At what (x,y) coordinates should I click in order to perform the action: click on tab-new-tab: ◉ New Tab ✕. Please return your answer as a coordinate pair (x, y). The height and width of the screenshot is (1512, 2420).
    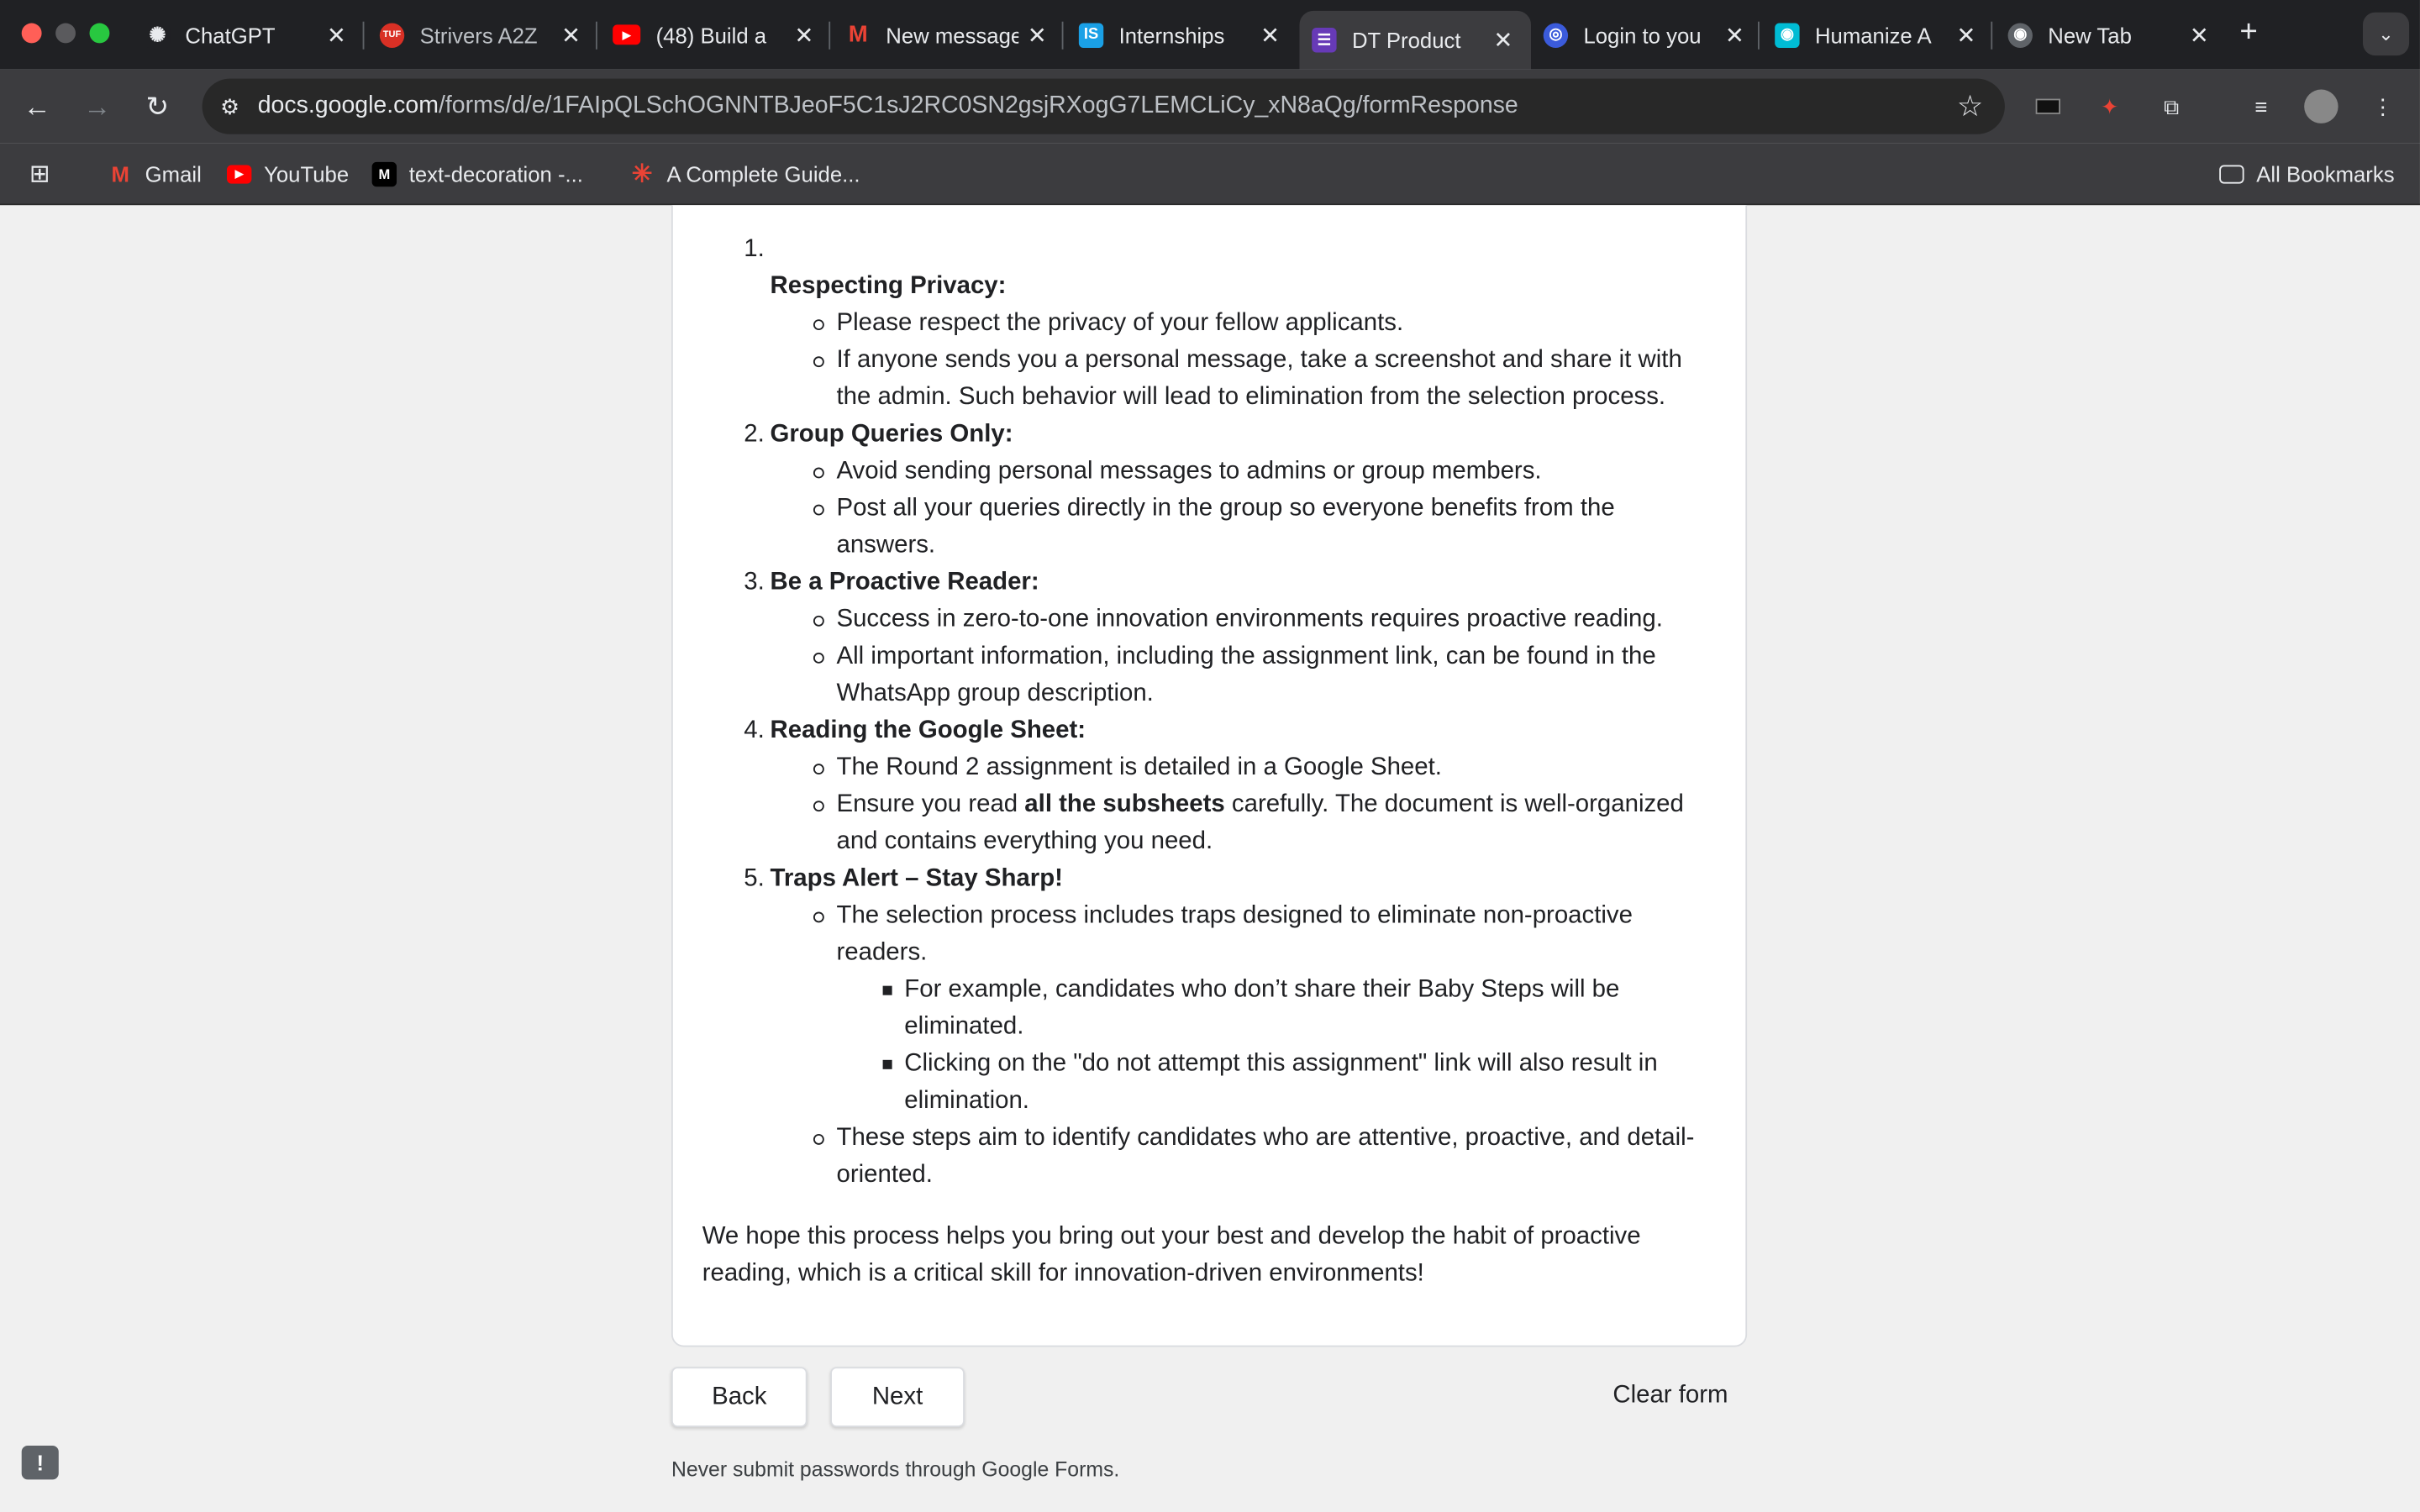
    Looking at the image, I should click on (2112, 35).